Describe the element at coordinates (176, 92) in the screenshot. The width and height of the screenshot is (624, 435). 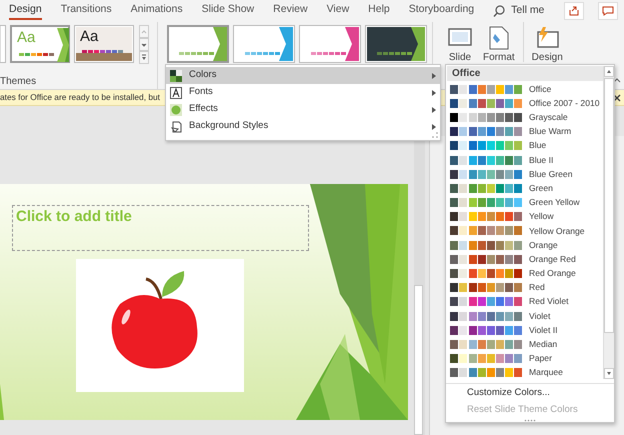
I see `fonts-icon` at that location.